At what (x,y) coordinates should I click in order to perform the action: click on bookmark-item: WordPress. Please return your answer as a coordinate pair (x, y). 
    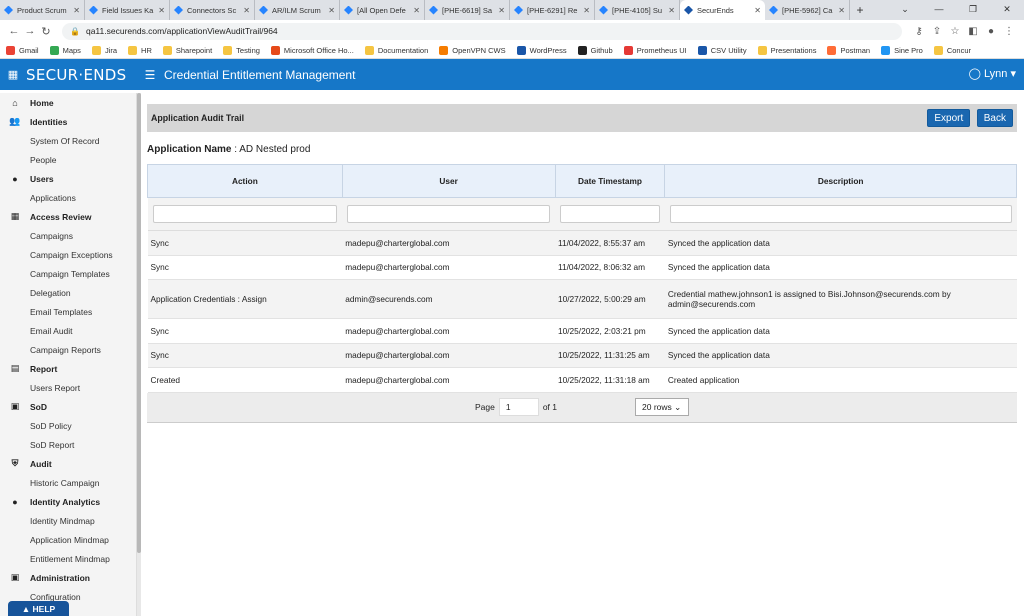
    Looking at the image, I should click on (541, 50).